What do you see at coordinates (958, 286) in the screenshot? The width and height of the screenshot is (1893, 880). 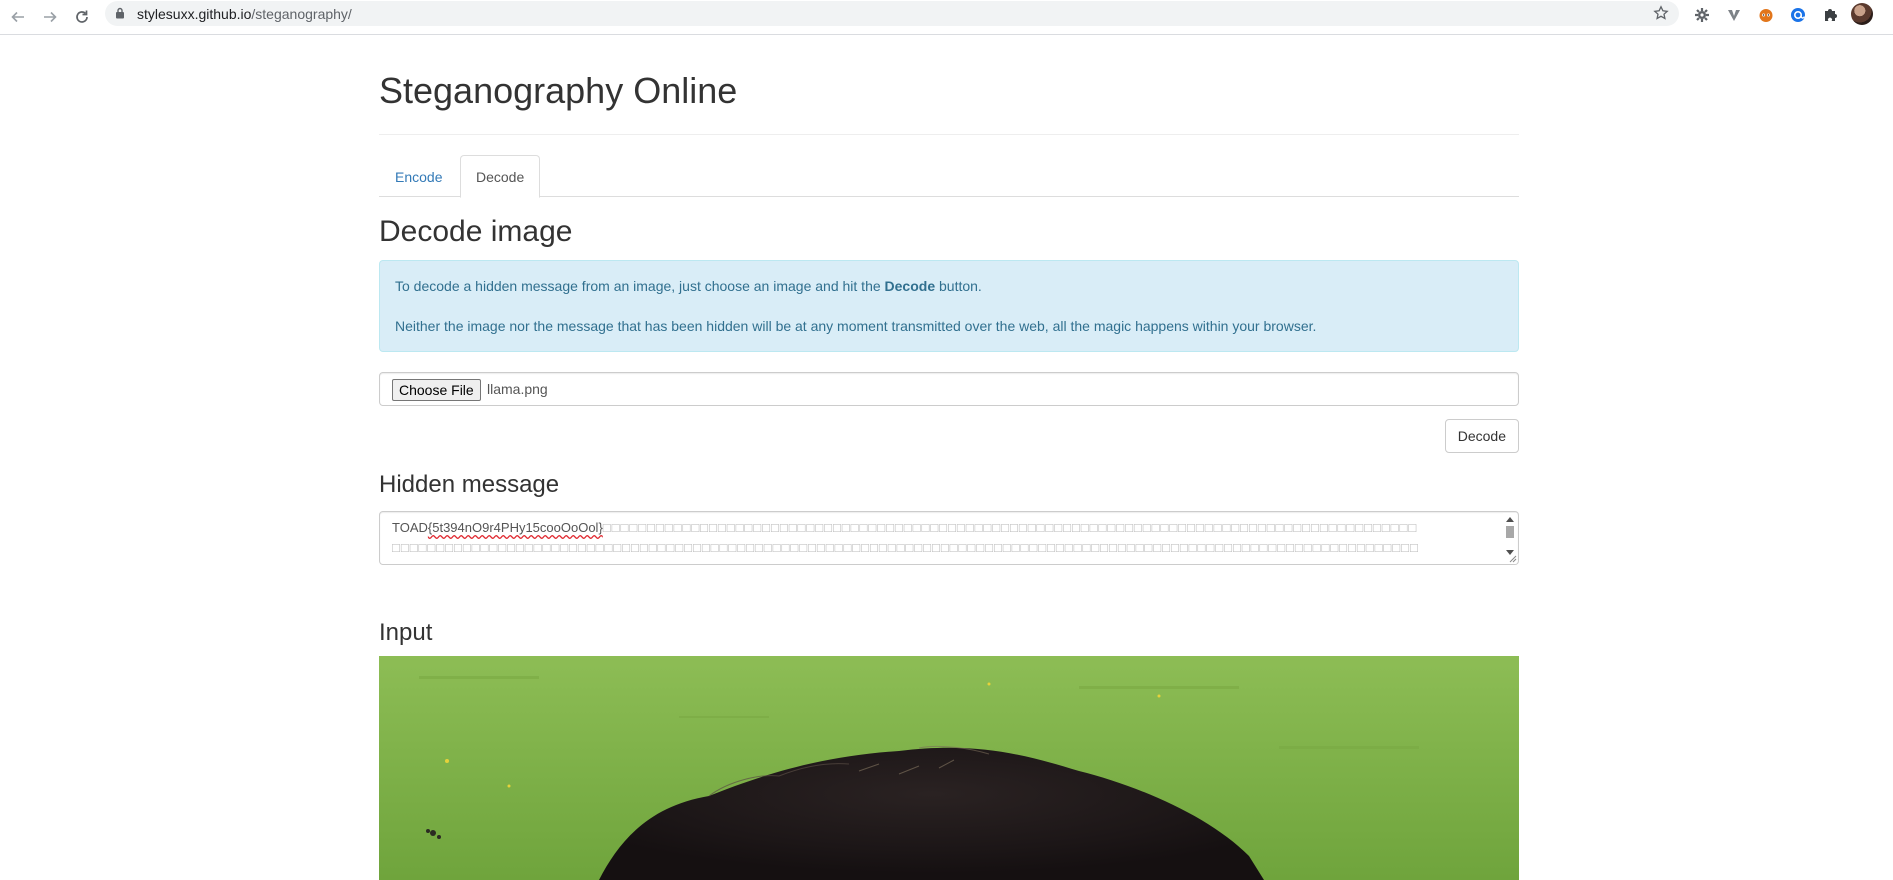 I see `info-line-1-end: button.` at bounding box center [958, 286].